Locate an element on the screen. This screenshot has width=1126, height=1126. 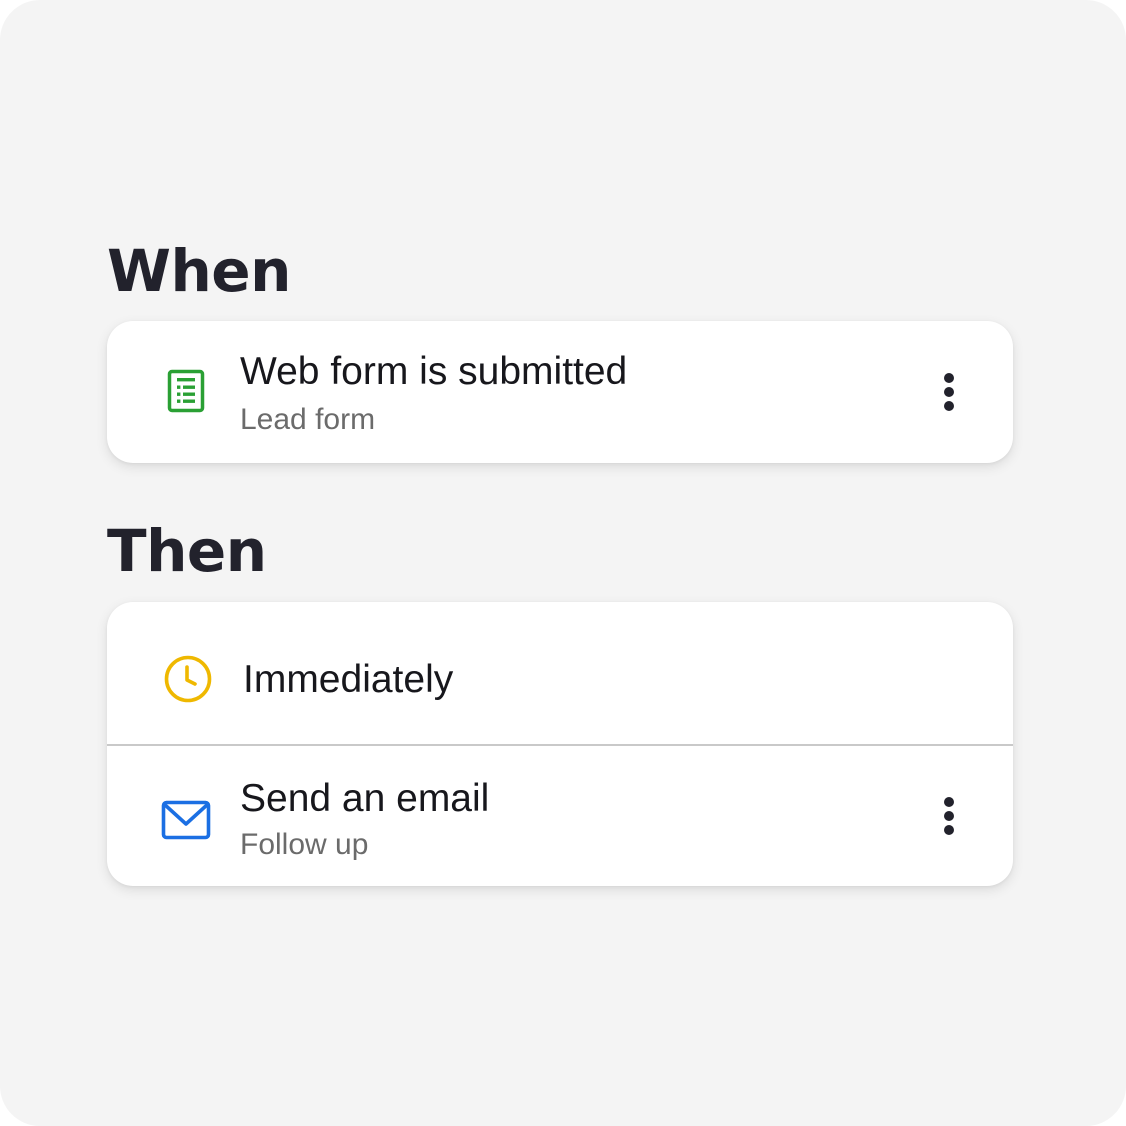
email-action-row: Send an email Follow up is located at coordinates (560, 816).